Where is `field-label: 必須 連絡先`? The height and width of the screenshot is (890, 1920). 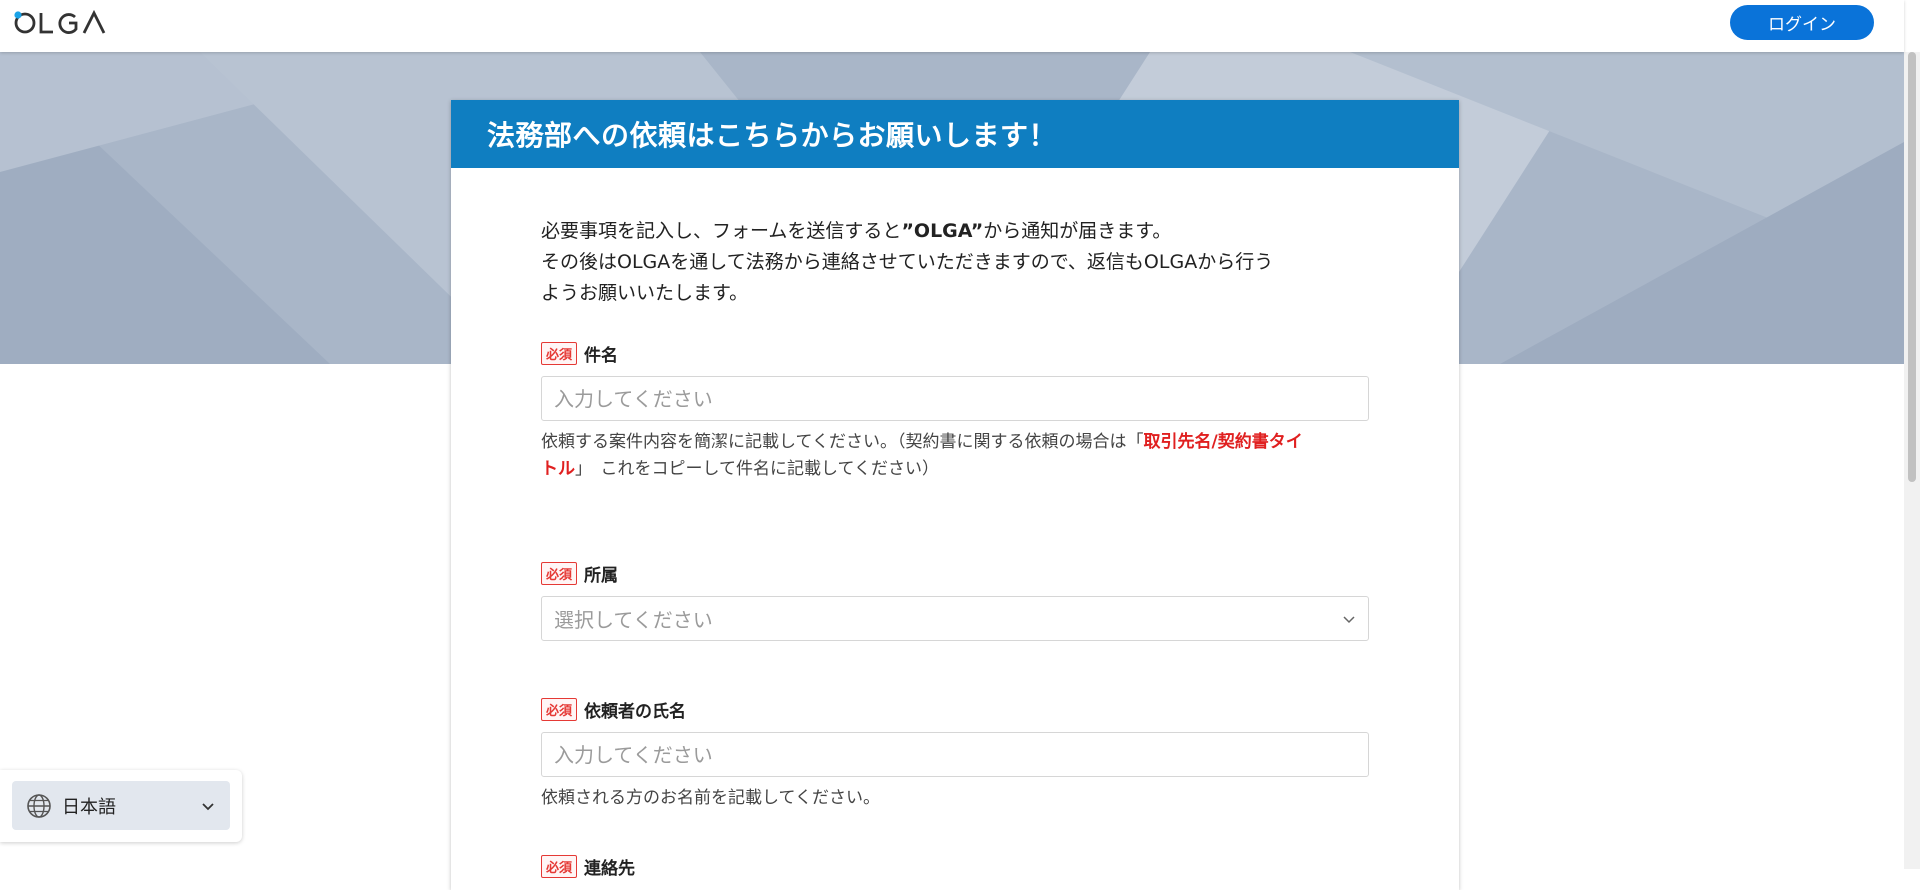 field-label: 必須 連絡先 is located at coordinates (955, 866).